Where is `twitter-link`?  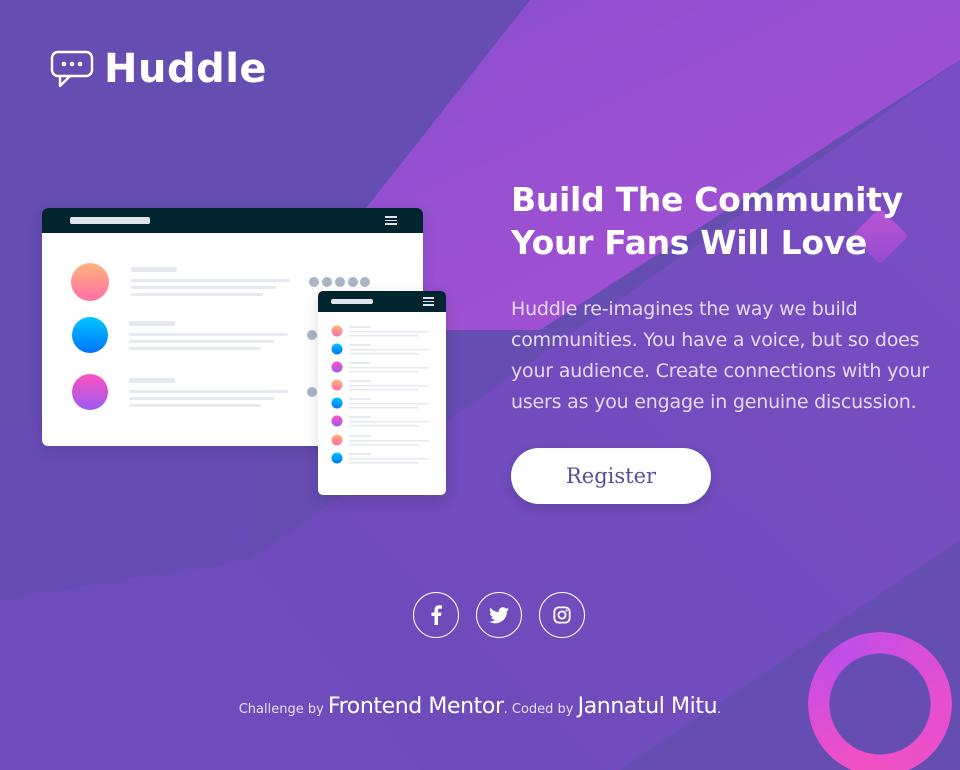
twitter-link is located at coordinates (499, 615).